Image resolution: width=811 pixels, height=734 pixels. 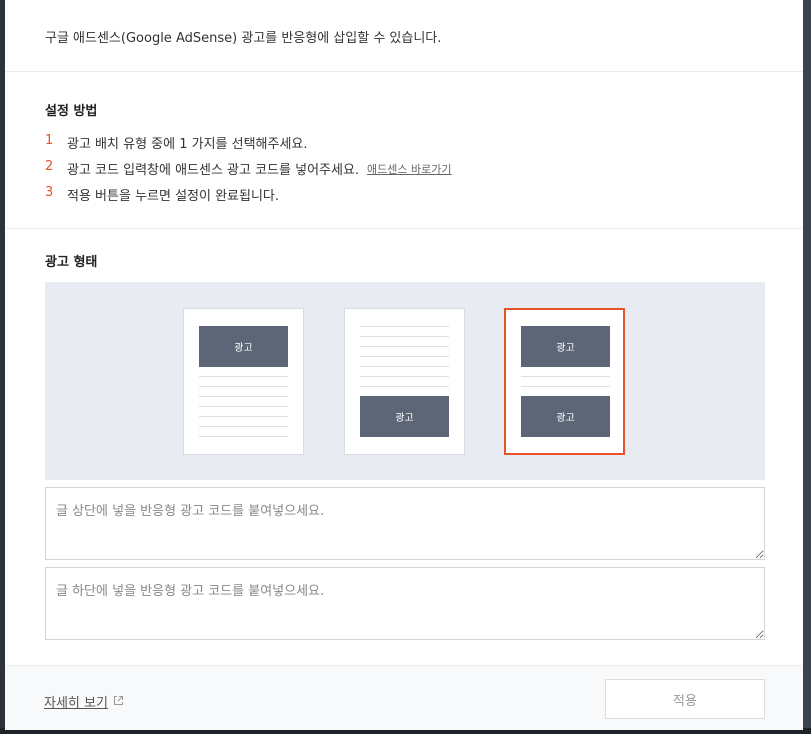 I want to click on learn-more-link: 자세히 보기, so click(x=84, y=701).